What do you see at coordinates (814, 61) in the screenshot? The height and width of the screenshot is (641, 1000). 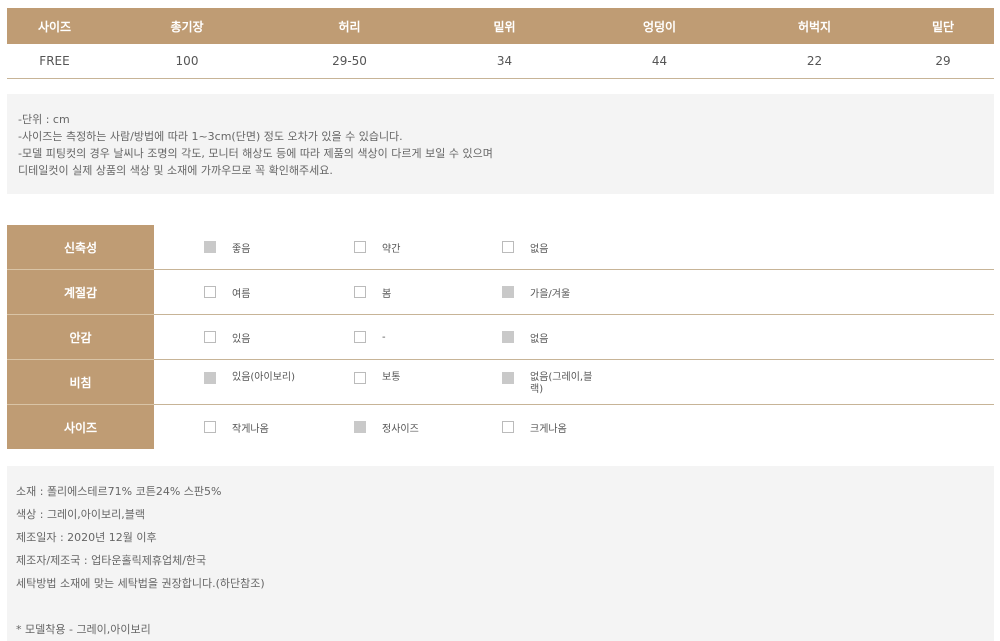 I see `thigh-cell: 22` at bounding box center [814, 61].